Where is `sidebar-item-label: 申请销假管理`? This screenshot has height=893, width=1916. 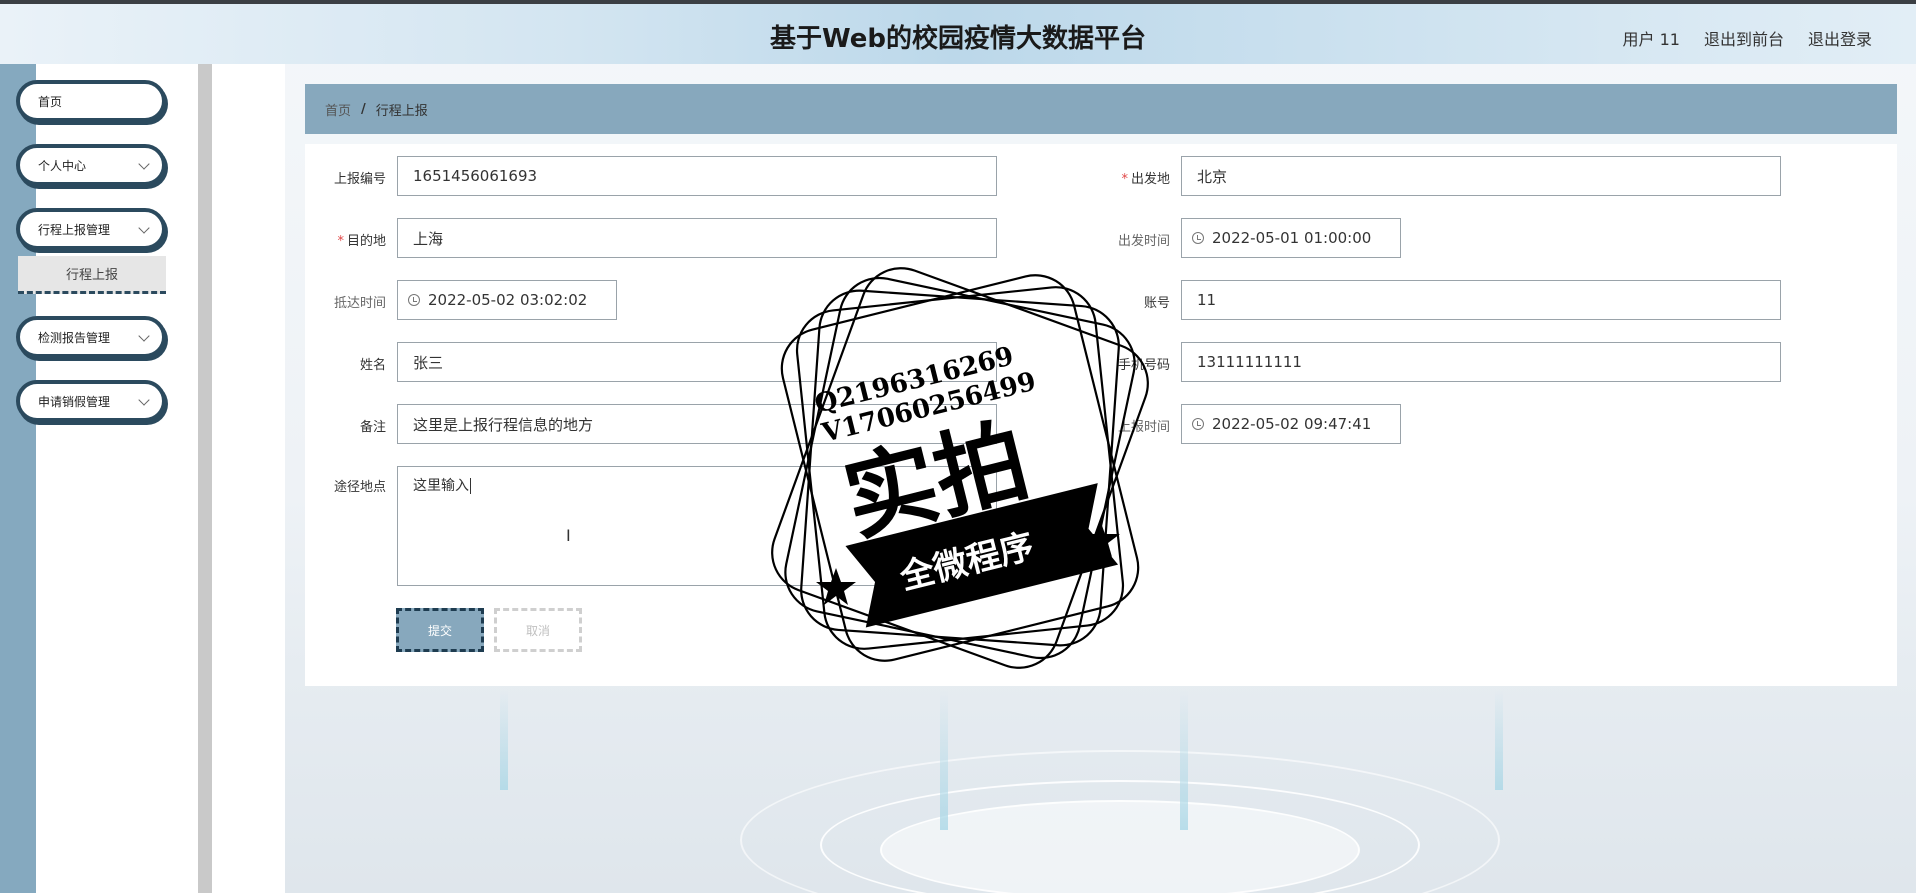
sidebar-item-label: 申请销假管理 is located at coordinates (74, 401).